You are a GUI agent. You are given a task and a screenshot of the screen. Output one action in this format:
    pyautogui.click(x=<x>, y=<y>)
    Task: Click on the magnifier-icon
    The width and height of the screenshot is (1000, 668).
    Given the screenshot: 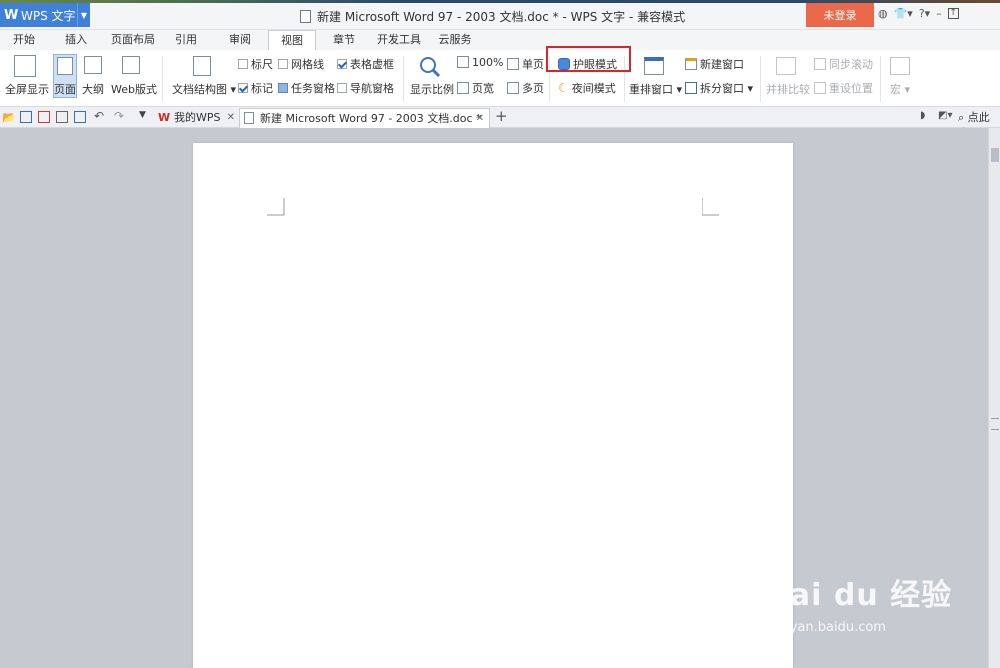 What is the action you would take?
    pyautogui.click(x=430, y=67)
    